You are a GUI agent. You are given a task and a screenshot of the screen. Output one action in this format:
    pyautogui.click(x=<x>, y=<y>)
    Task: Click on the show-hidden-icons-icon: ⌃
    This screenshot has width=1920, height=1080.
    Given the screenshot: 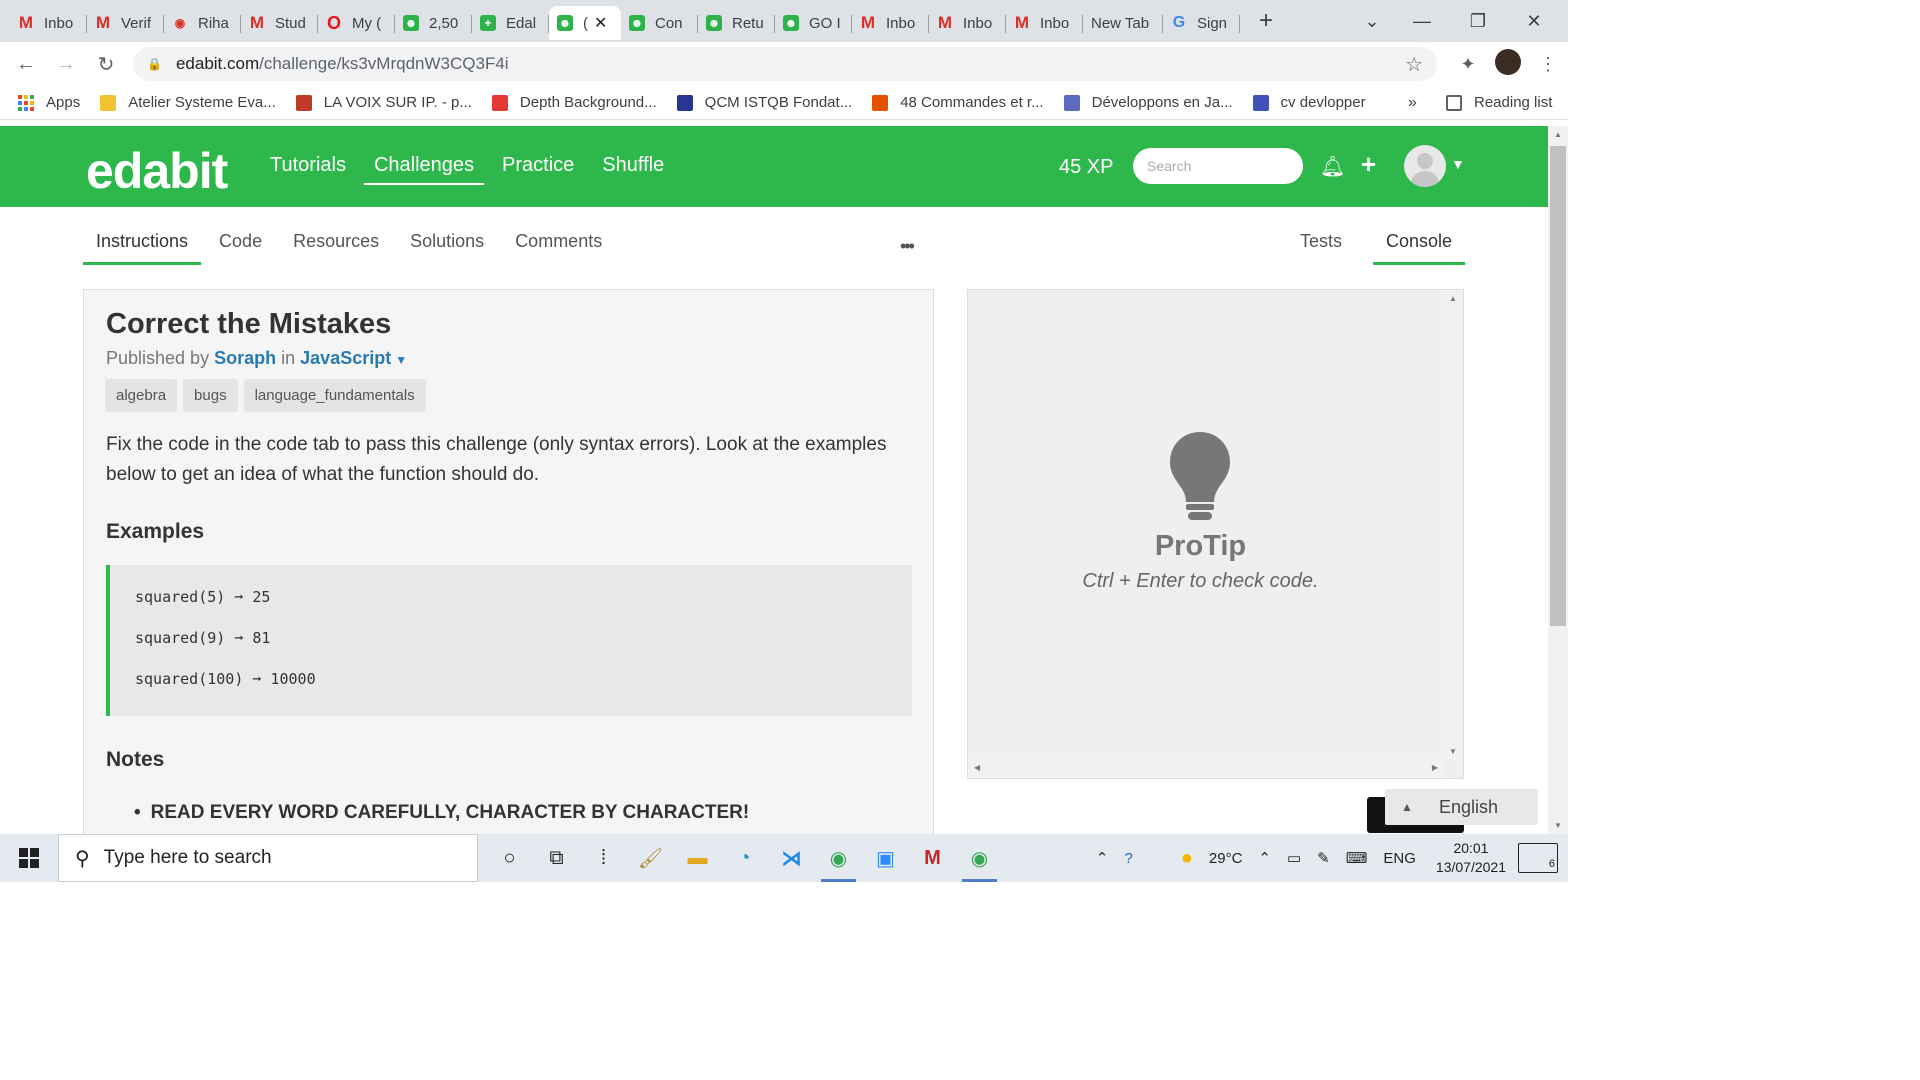 What is the action you would take?
    pyautogui.click(x=1102, y=858)
    